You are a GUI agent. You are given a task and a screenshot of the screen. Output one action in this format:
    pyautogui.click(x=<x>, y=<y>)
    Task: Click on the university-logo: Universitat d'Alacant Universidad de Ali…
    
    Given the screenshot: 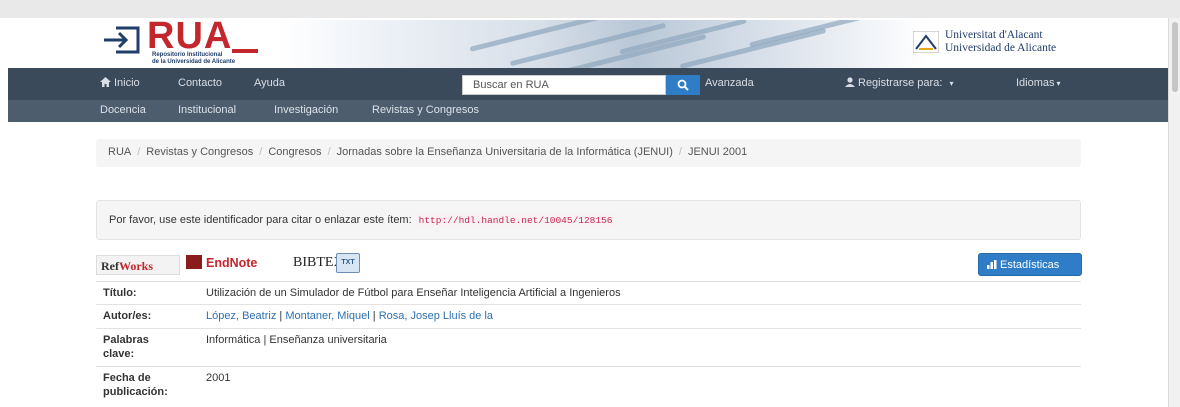 What is the action you would take?
    pyautogui.click(x=1003, y=43)
    